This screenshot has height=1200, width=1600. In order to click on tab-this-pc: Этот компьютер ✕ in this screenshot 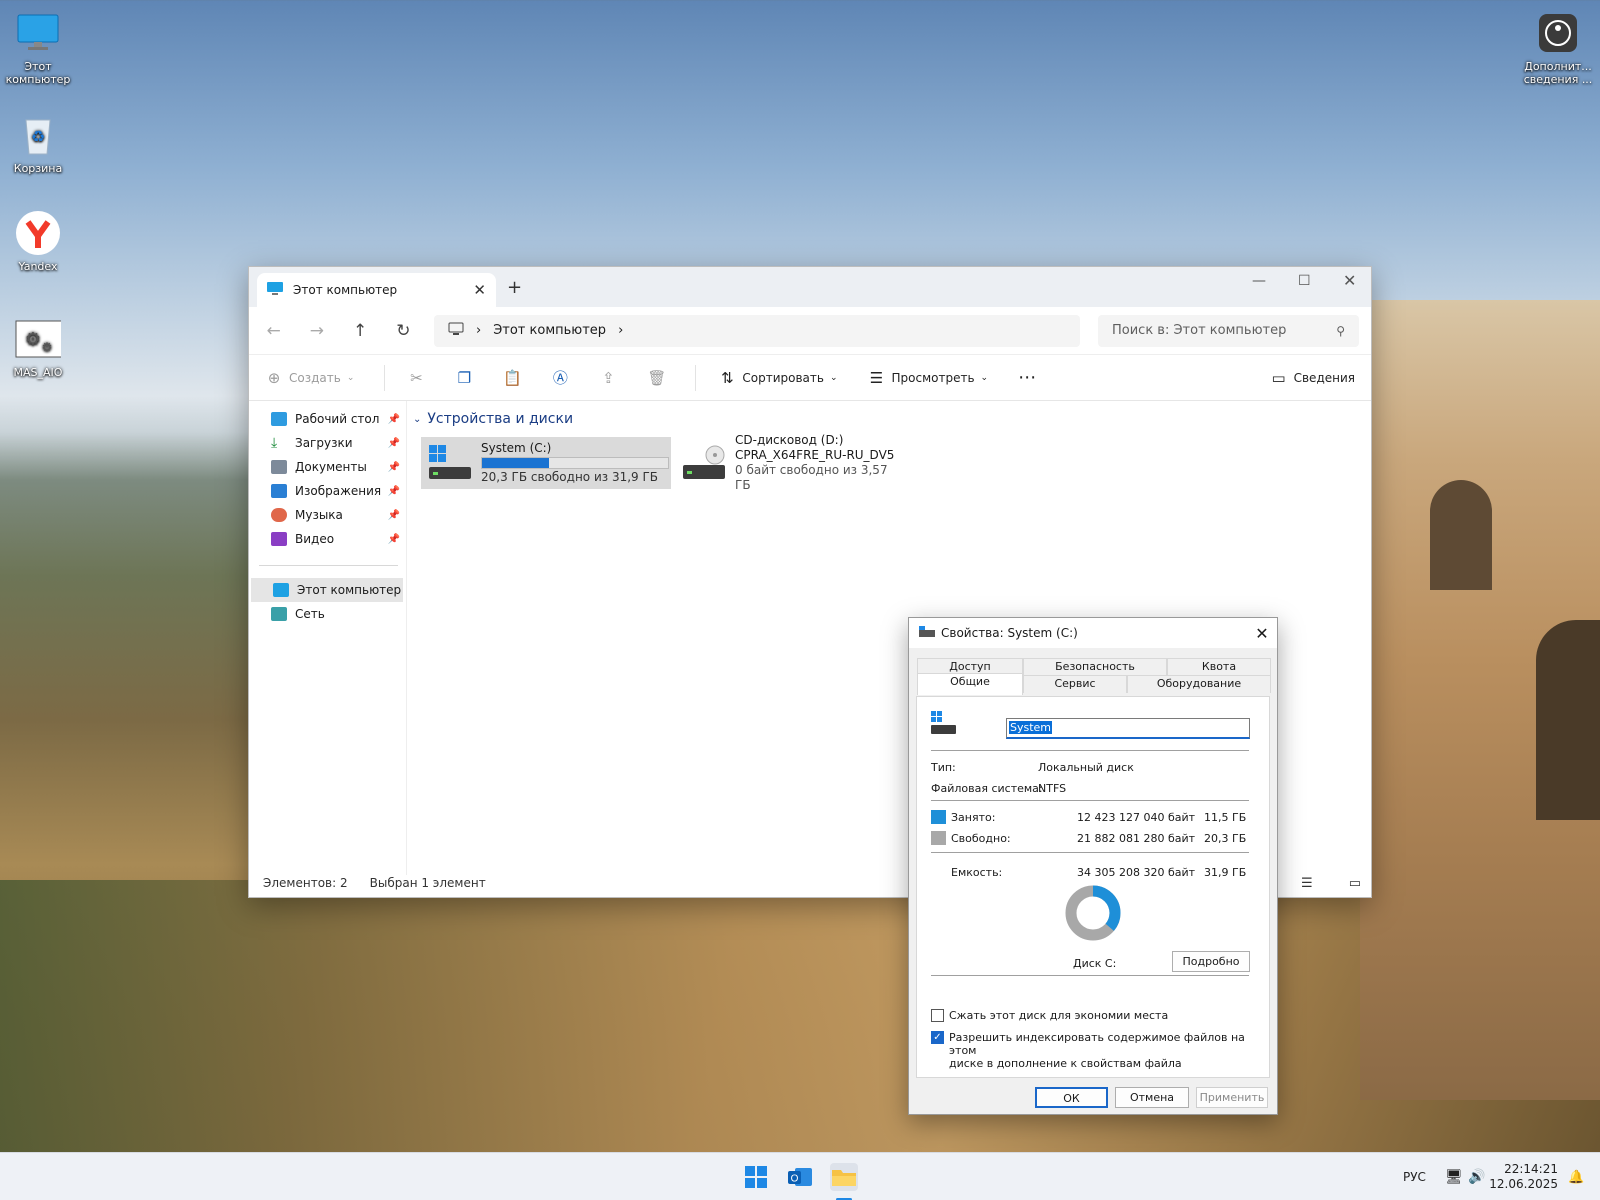, I will do `click(376, 290)`.